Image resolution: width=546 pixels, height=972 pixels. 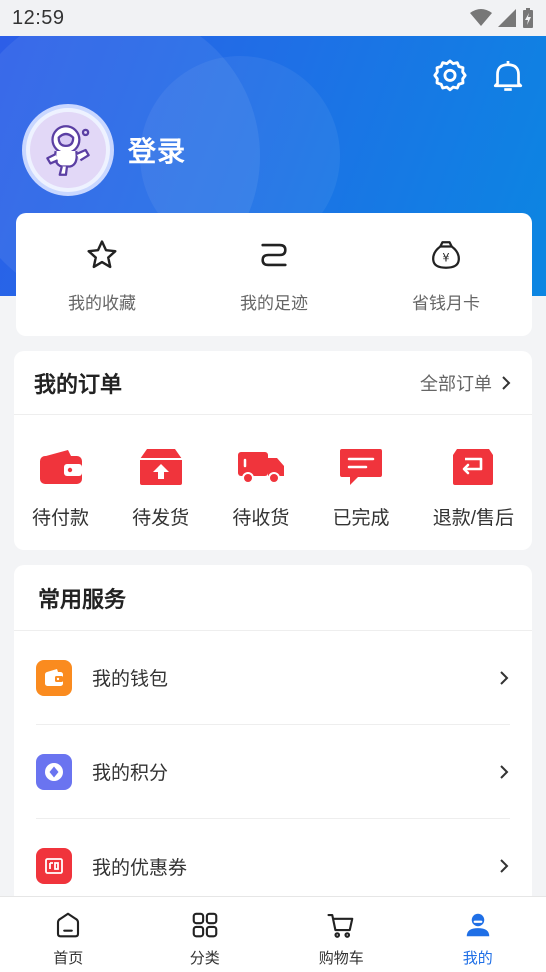 What do you see at coordinates (361, 518) in the screenshot?
I see `order-status-label: 已完成` at bounding box center [361, 518].